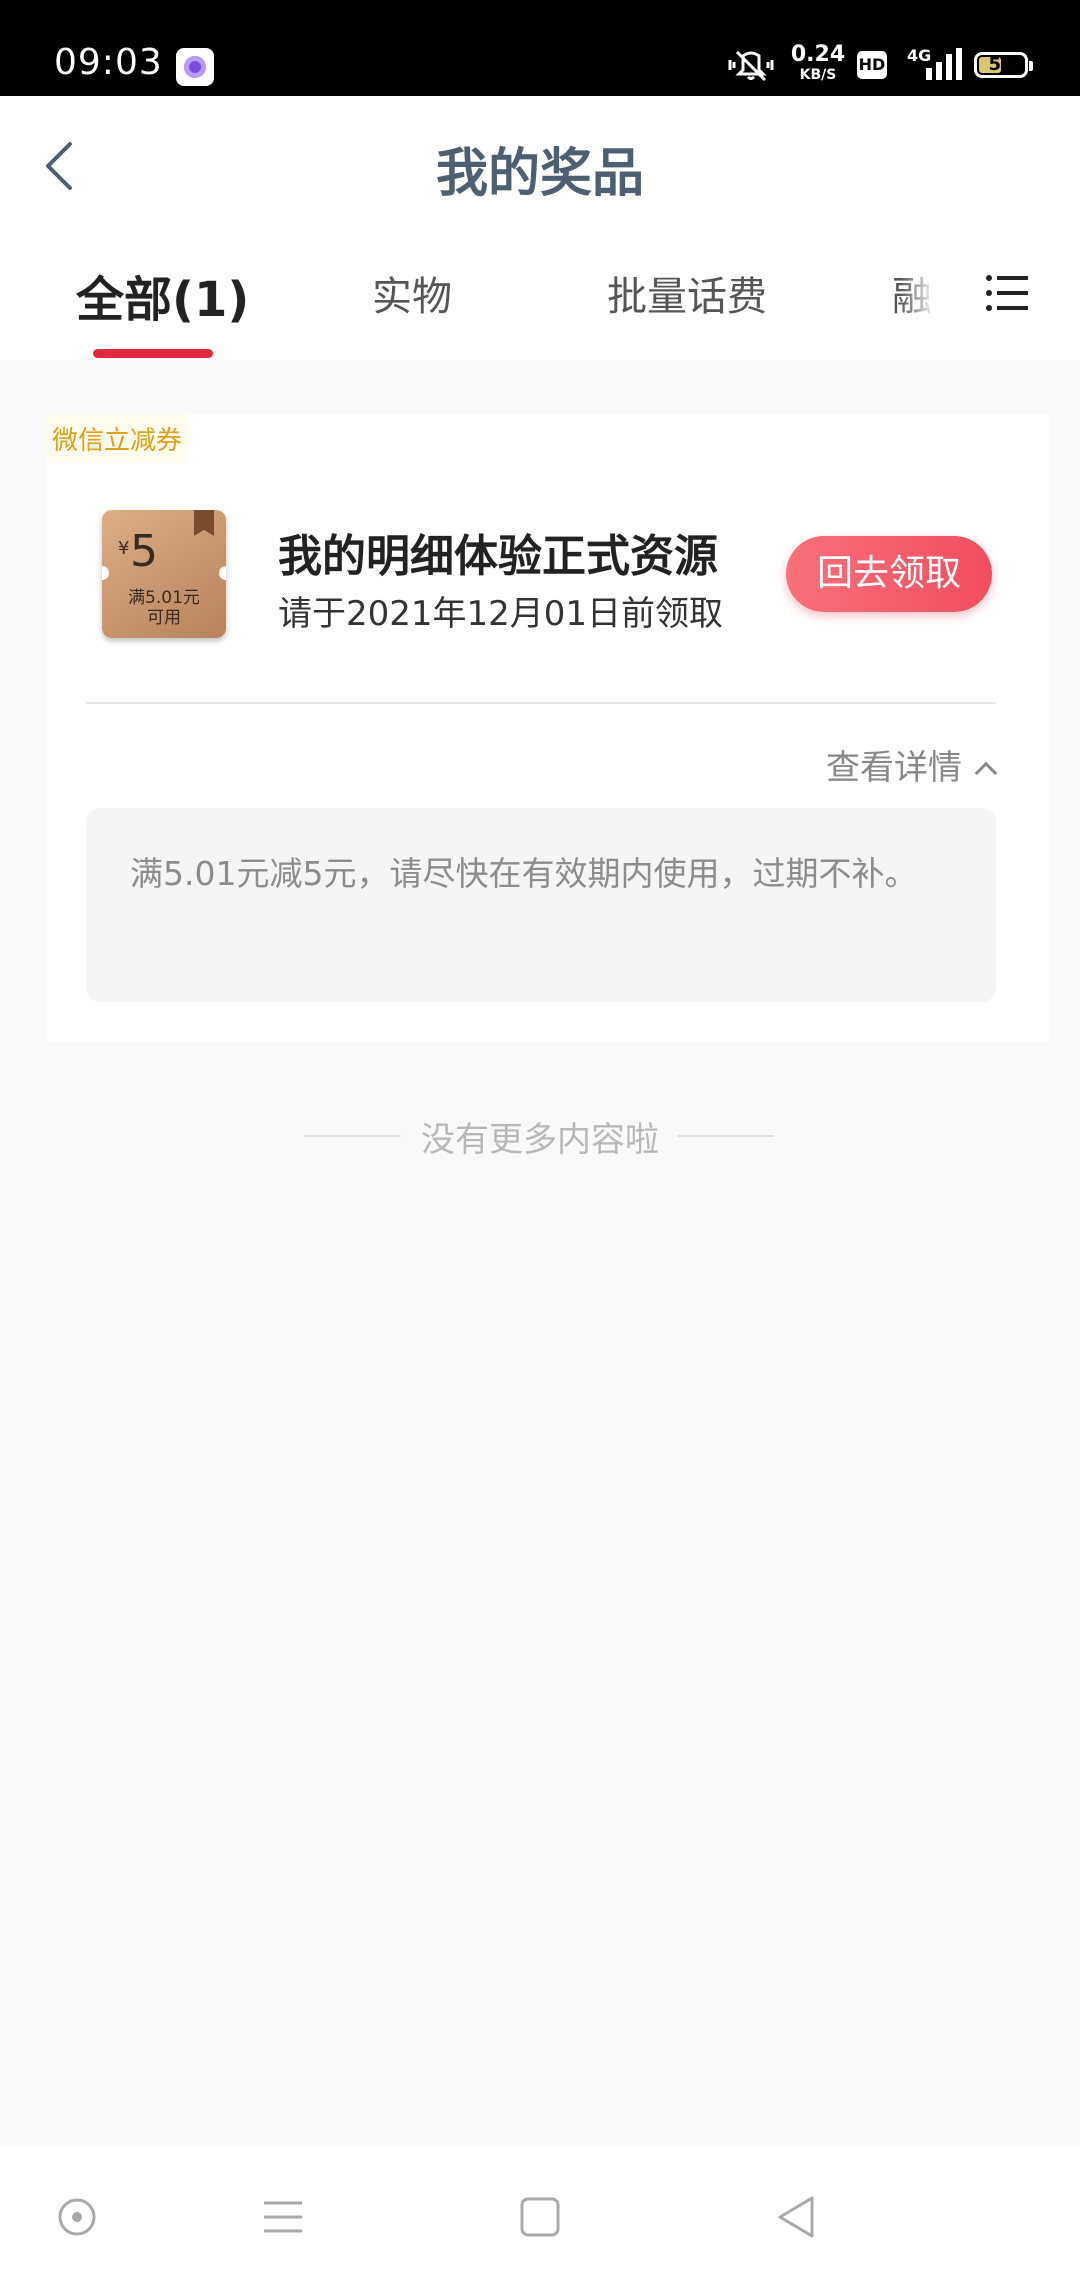 This screenshot has width=1080, height=2280. Describe the element at coordinates (726, 1136) in the screenshot. I see `no-more-line-right` at that location.